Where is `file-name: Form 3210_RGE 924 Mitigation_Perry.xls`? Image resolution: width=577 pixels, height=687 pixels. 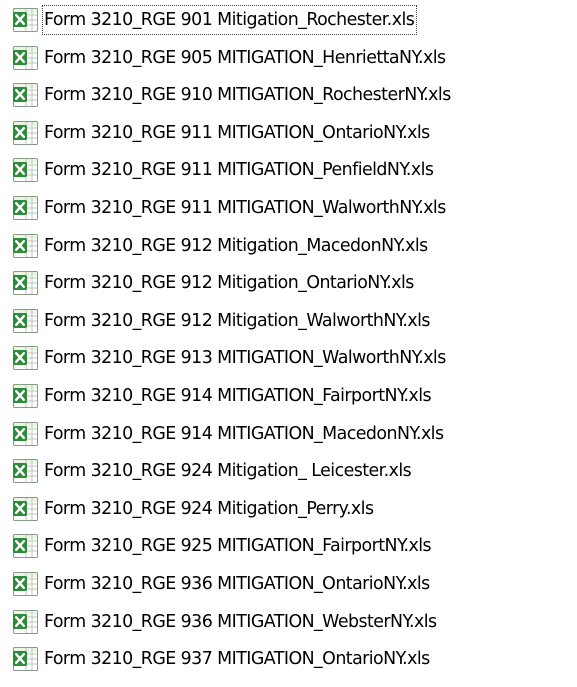
file-name: Form 3210_RGE 924 Mitigation_Perry.xls is located at coordinates (209, 508).